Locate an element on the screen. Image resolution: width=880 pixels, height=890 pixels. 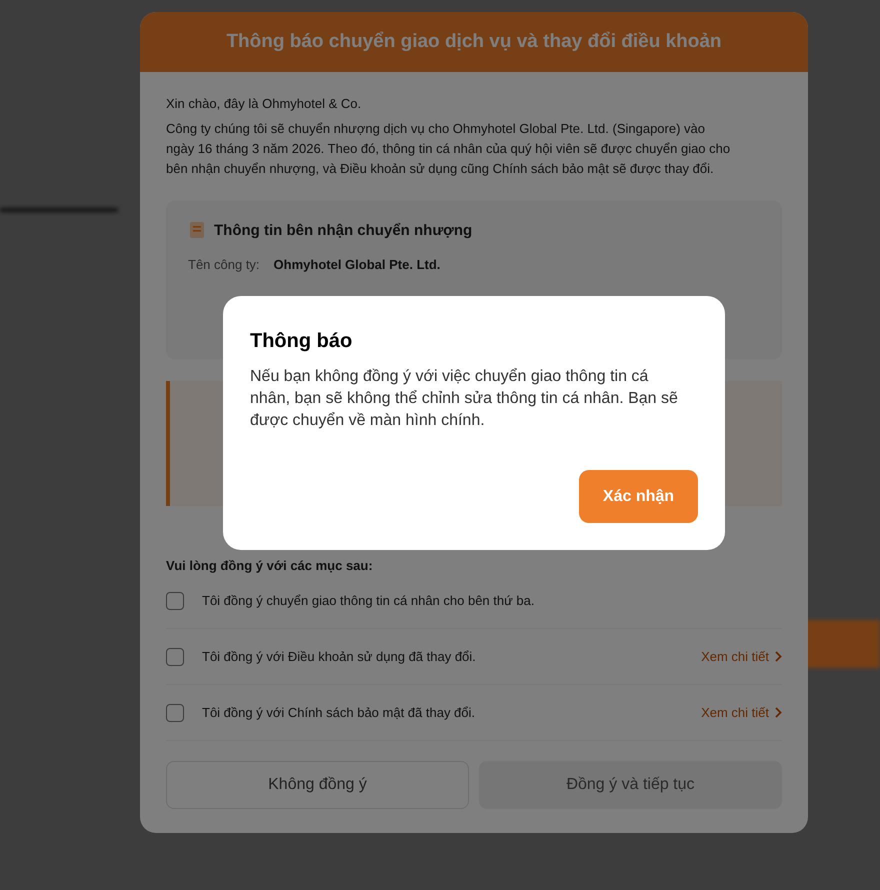
intro-text: Công ty chúng tôi sẽ chuyển nhượng dịch vụ cho Ohmyhotel Global Pte. Ltd. (Singapore) vào ngày 16 tháng 3 năm 2026. Theo đó, thông tin cá nhân của quý hội viên sẽ được chuyển giao cho bên nhận chuyển nhượng, và Điều khoản sử dụng cũng Chính sách bảo mật sẽ được thay đổi. is located at coordinates (448, 149).